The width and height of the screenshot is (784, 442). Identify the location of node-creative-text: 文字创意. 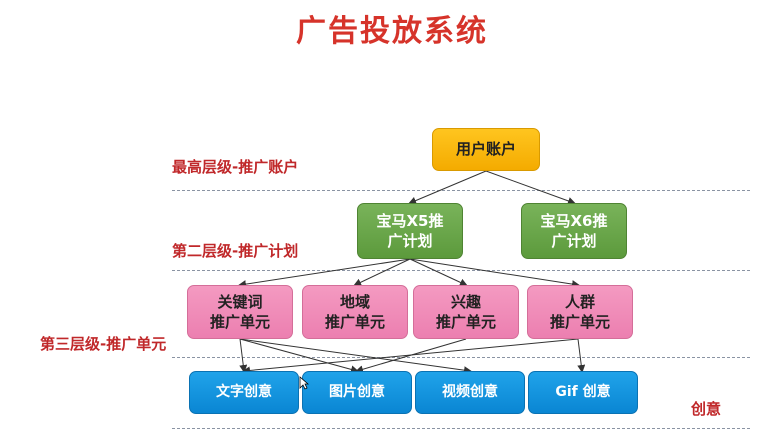
(244, 392).